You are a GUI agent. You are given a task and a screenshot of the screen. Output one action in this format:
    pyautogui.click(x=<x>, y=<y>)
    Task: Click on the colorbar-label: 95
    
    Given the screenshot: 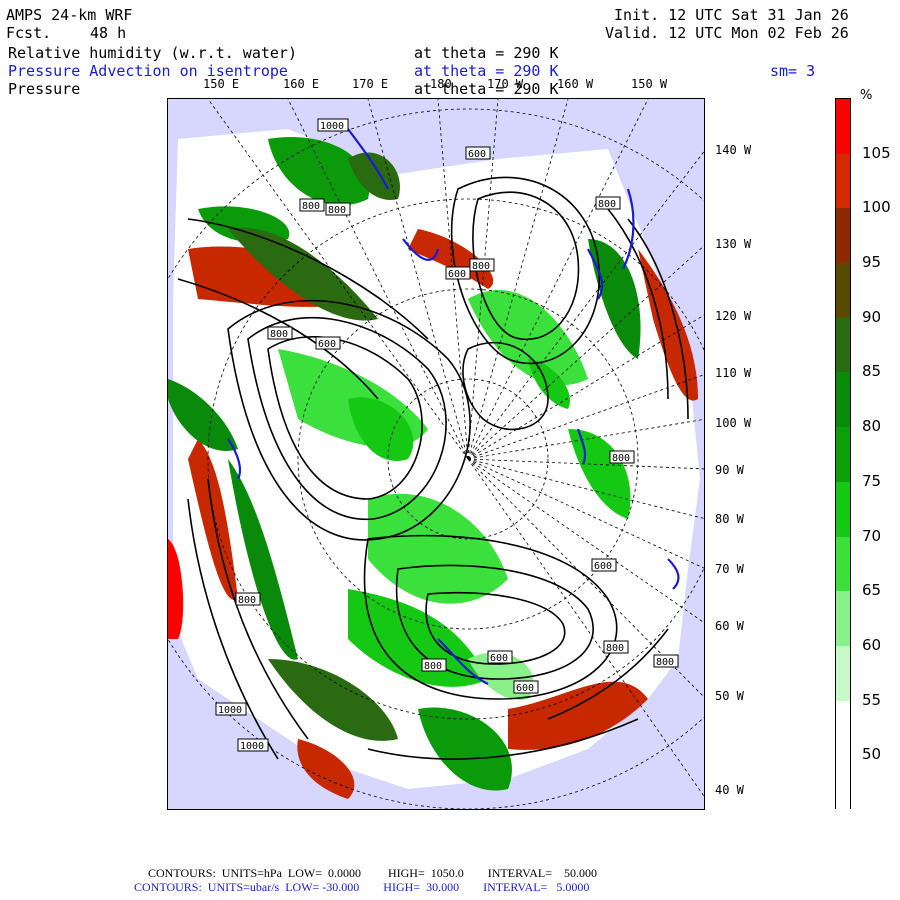 What is the action you would take?
    pyautogui.click(x=872, y=262)
    